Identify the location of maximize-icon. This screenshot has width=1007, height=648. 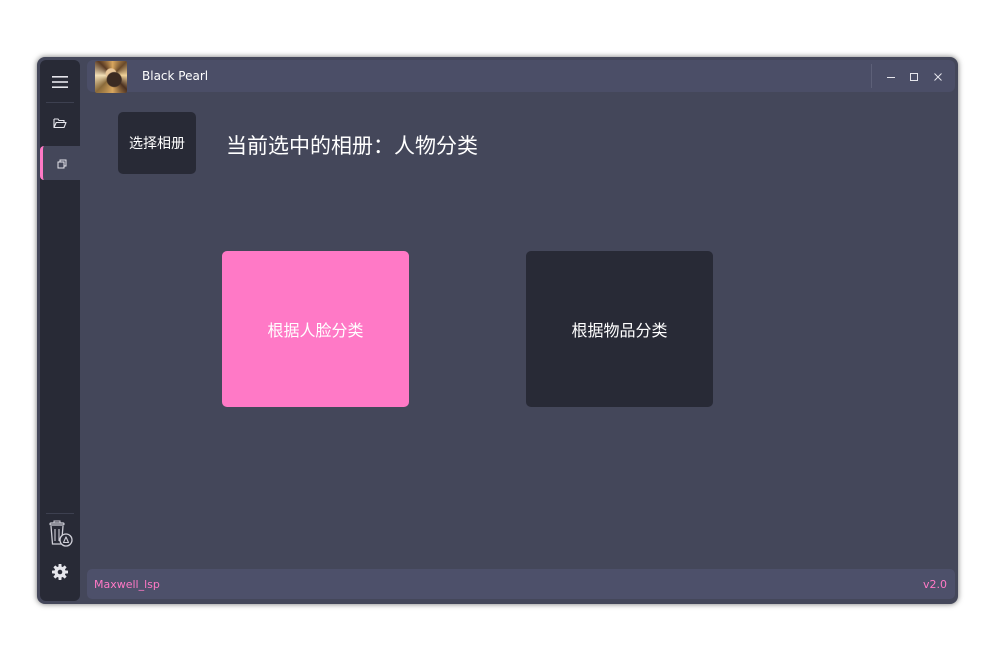
(914, 76).